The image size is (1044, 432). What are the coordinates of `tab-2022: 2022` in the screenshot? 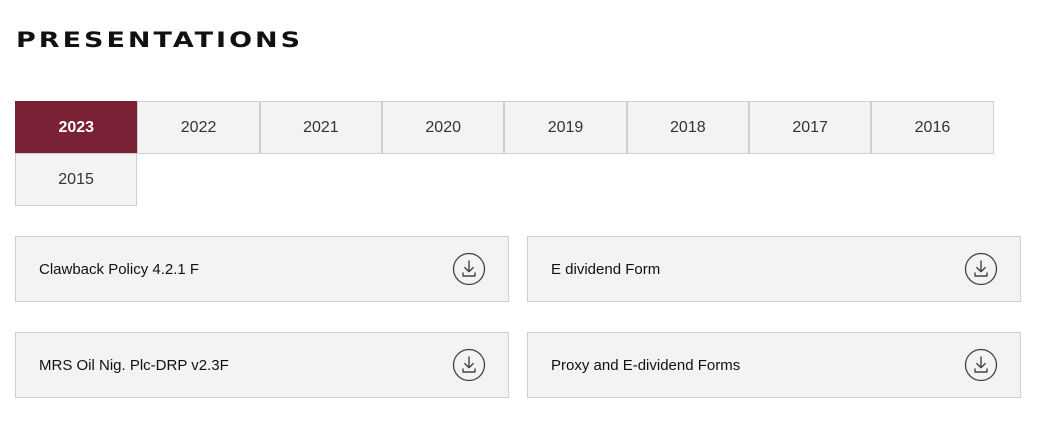 It's located at (198, 127).